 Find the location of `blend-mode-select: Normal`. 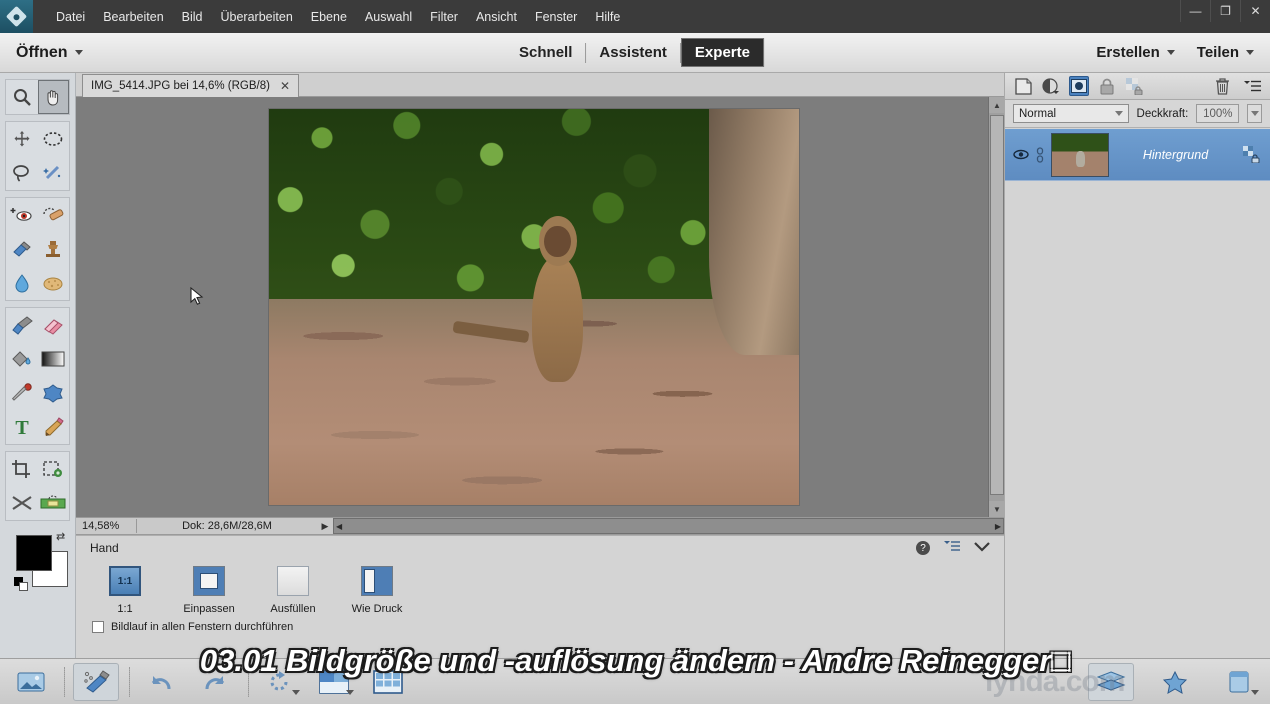

blend-mode-select: Normal is located at coordinates (1071, 113).